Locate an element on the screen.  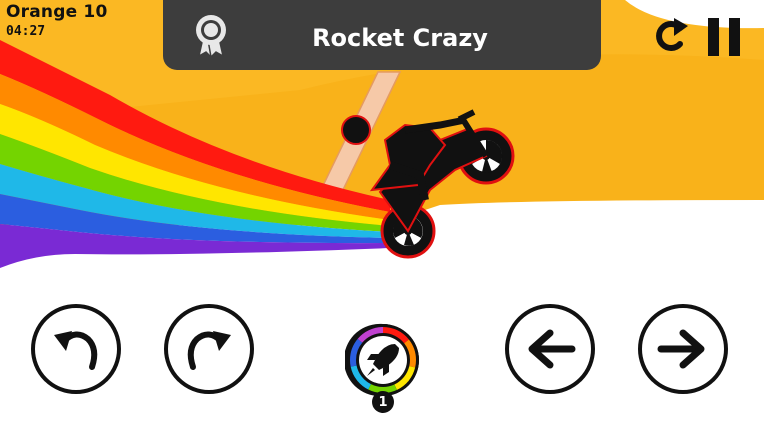
pause-button is located at coordinates (724, 37).